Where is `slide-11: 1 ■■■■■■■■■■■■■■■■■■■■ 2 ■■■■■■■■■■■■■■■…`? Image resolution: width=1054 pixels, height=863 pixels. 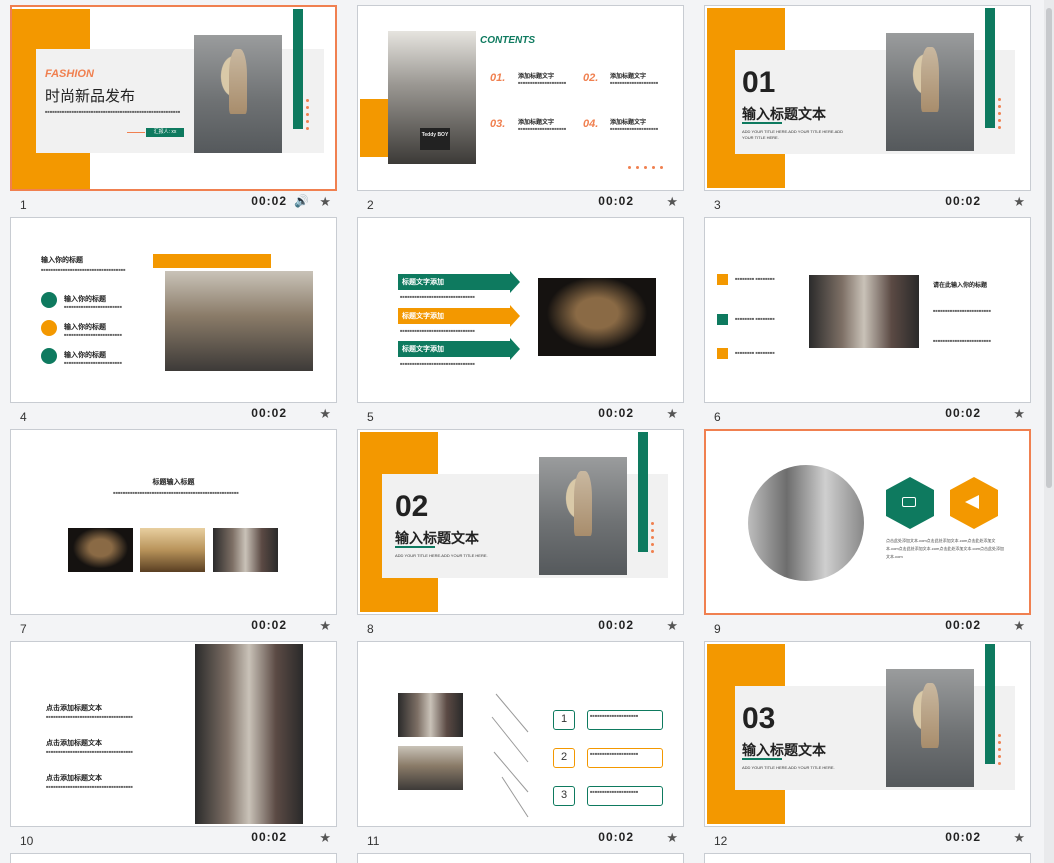 slide-11: 1 ■■■■■■■■■■■■■■■■■■■■ 2 ■■■■■■■■■■■■■■■… is located at coordinates (520, 734).